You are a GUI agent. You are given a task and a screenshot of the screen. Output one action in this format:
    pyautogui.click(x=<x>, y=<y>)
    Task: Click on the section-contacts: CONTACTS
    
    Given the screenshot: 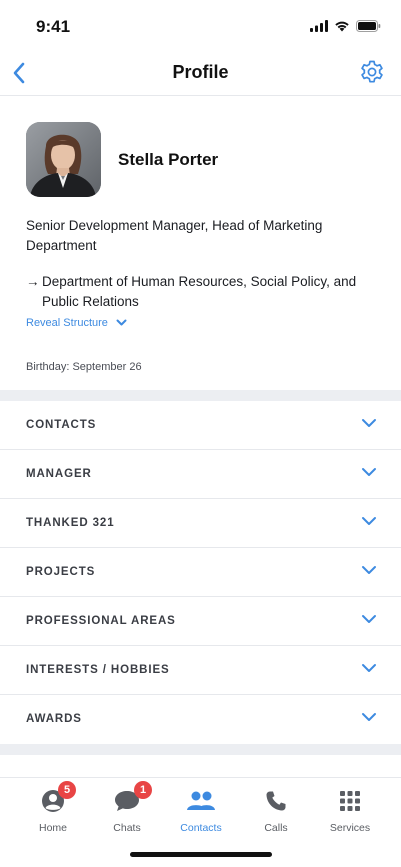 What is the action you would take?
    pyautogui.click(x=200, y=425)
    